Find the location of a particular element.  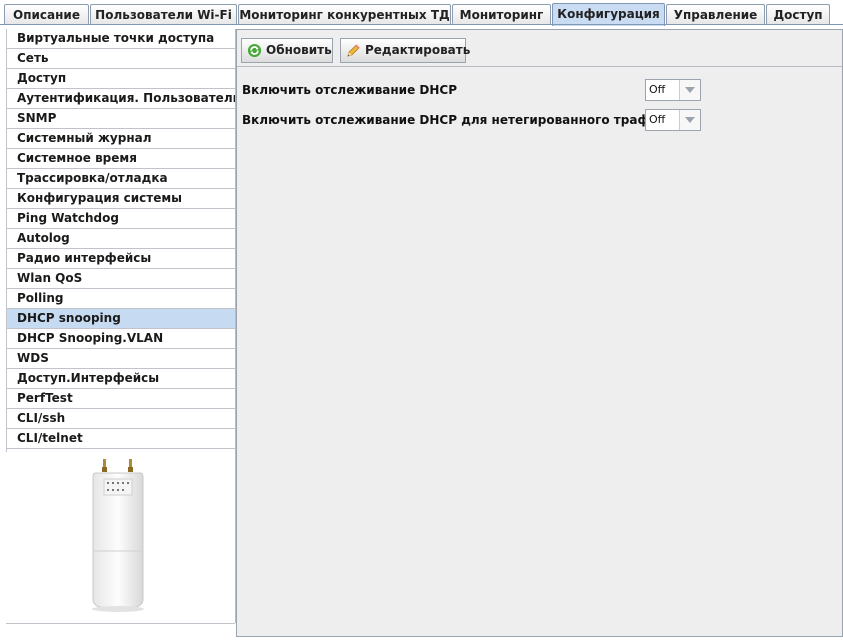

toolbar: Обновить Редактировать is located at coordinates (539, 48).